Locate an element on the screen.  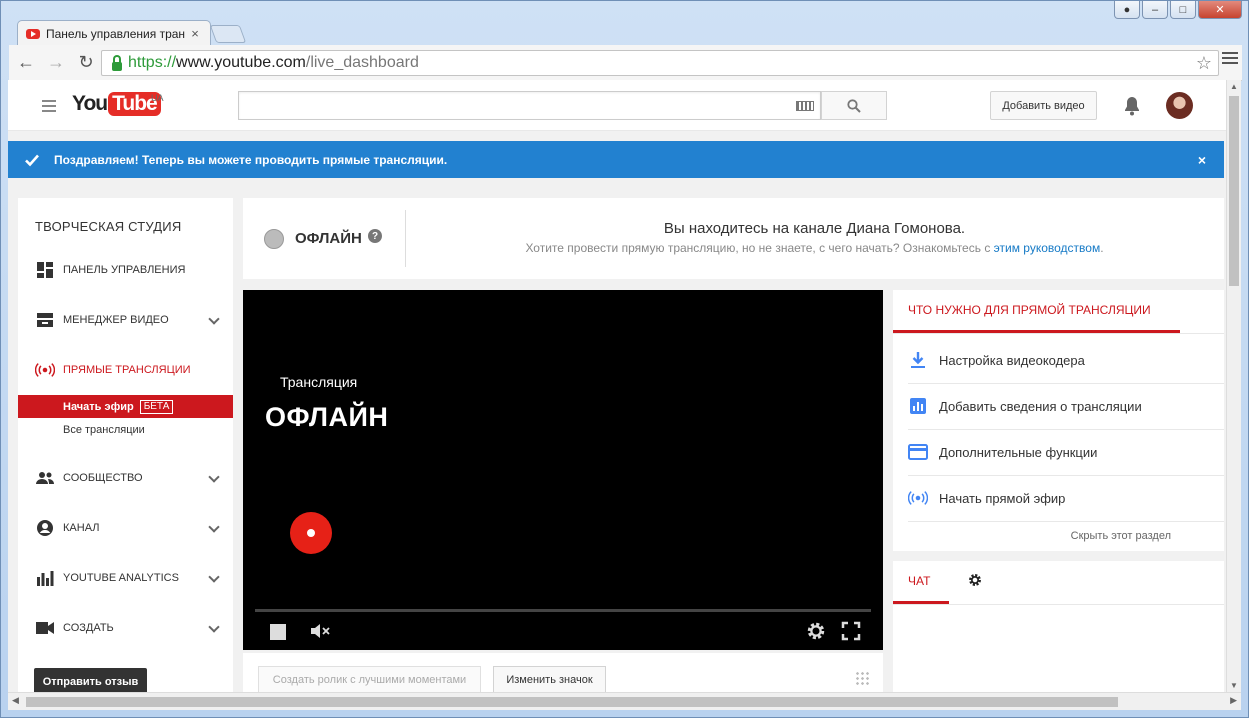
back-icon: ← is located at coordinates (26, 63).